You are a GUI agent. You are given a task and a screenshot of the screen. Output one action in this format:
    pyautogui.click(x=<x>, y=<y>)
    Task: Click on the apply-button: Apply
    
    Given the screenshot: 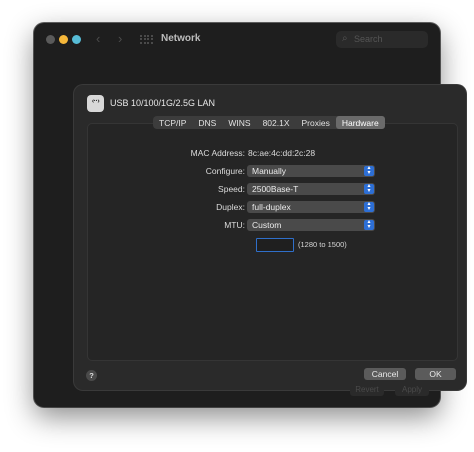 What is the action you would take?
    pyautogui.click(x=412, y=390)
    